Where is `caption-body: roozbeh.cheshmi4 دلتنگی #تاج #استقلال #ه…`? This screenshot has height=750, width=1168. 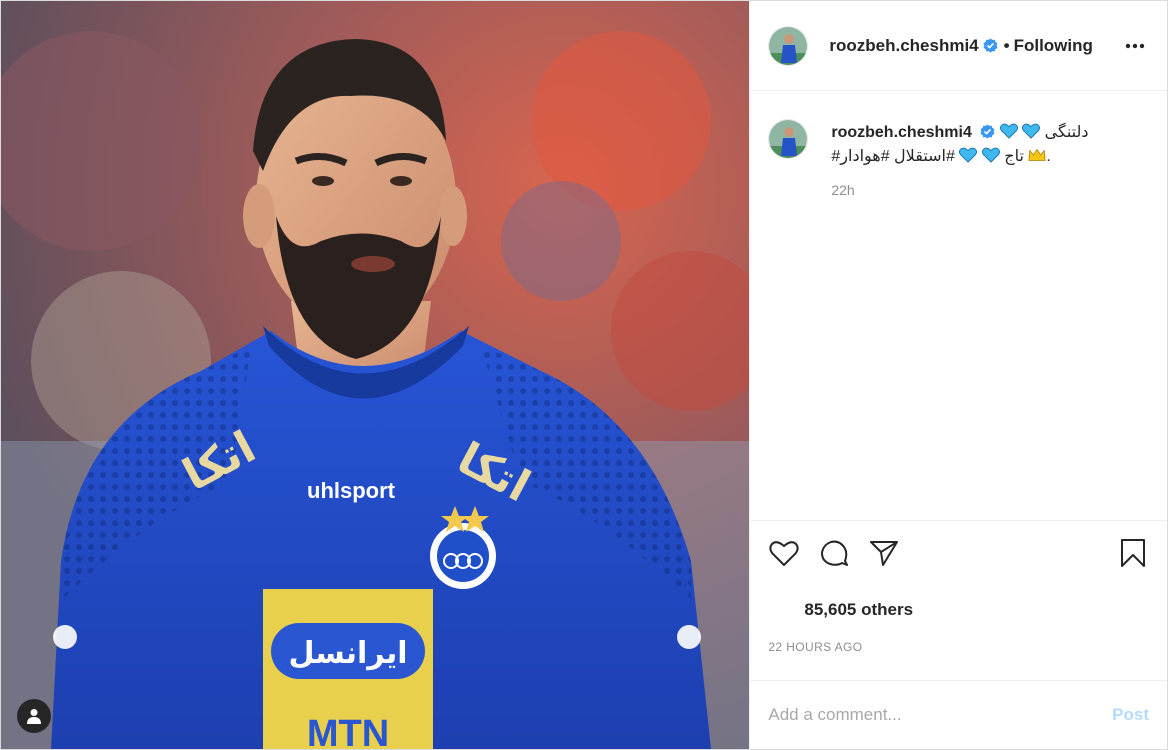
caption-body: roozbeh.cheshmi4 دلتنگی #تاج #استقلال #ه… is located at coordinates (959, 159).